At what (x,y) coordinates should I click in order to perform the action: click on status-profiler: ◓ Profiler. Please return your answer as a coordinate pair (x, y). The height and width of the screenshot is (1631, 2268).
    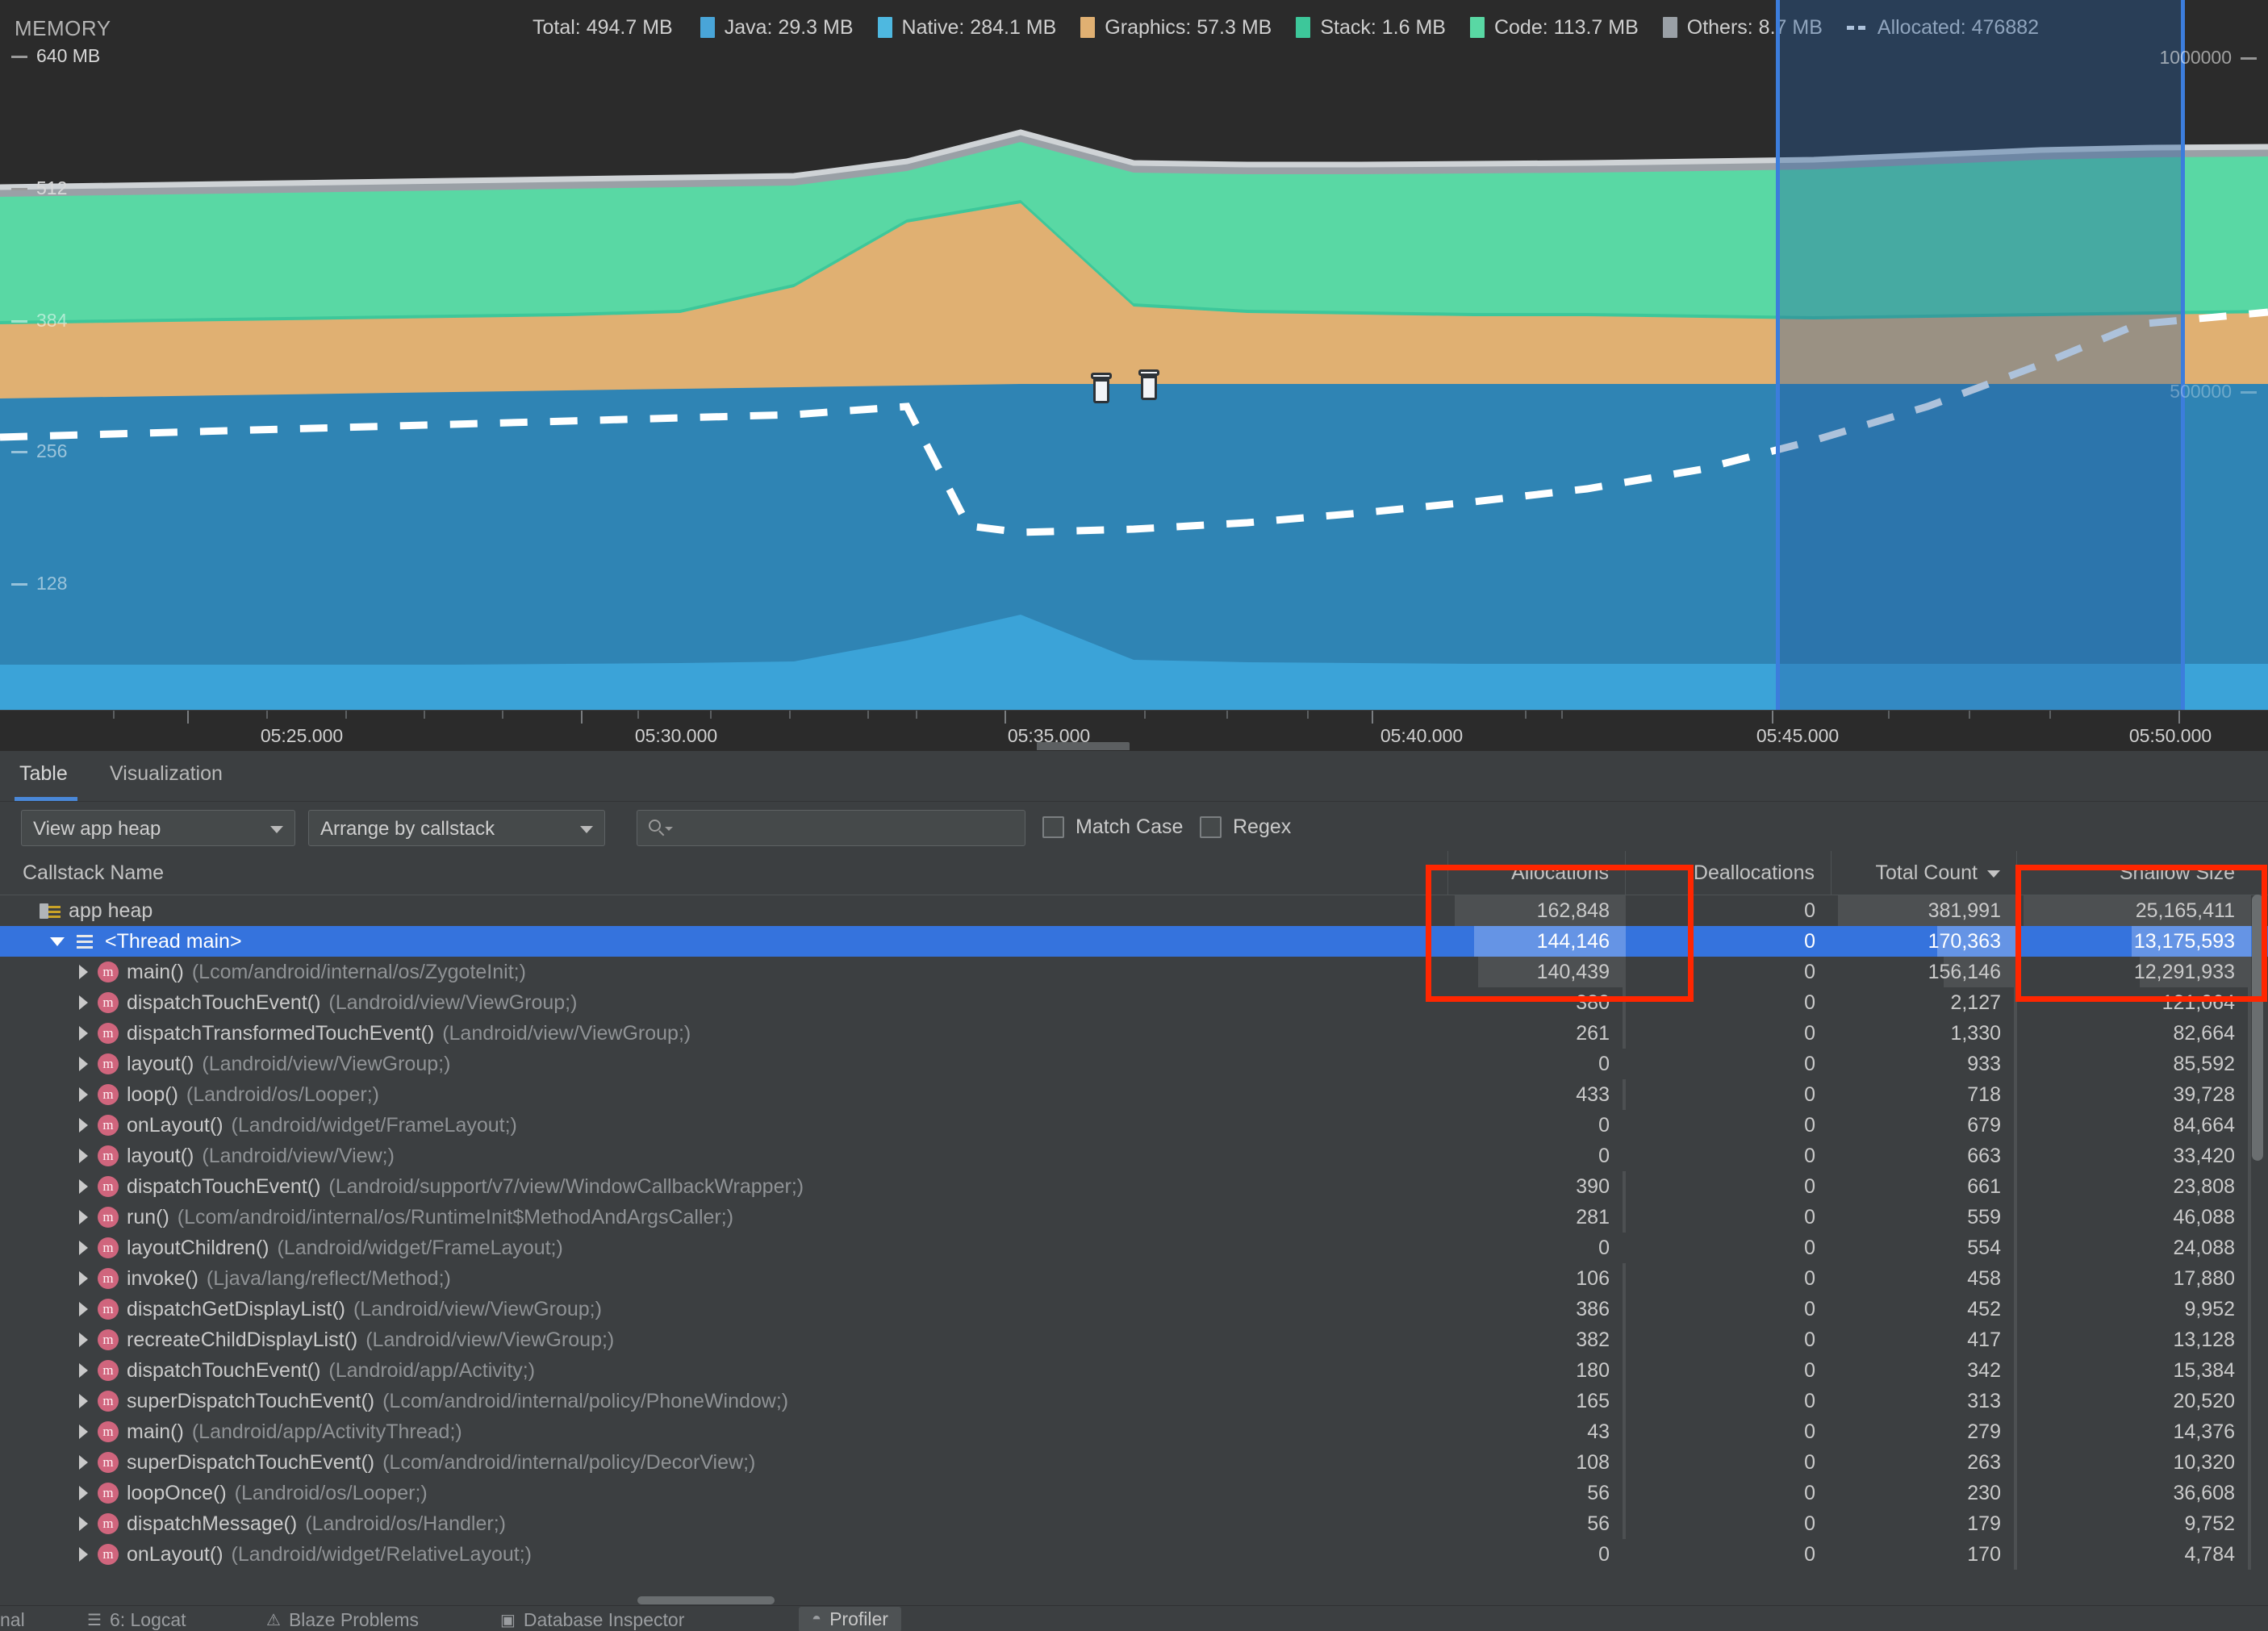
    Looking at the image, I should click on (850, 1619).